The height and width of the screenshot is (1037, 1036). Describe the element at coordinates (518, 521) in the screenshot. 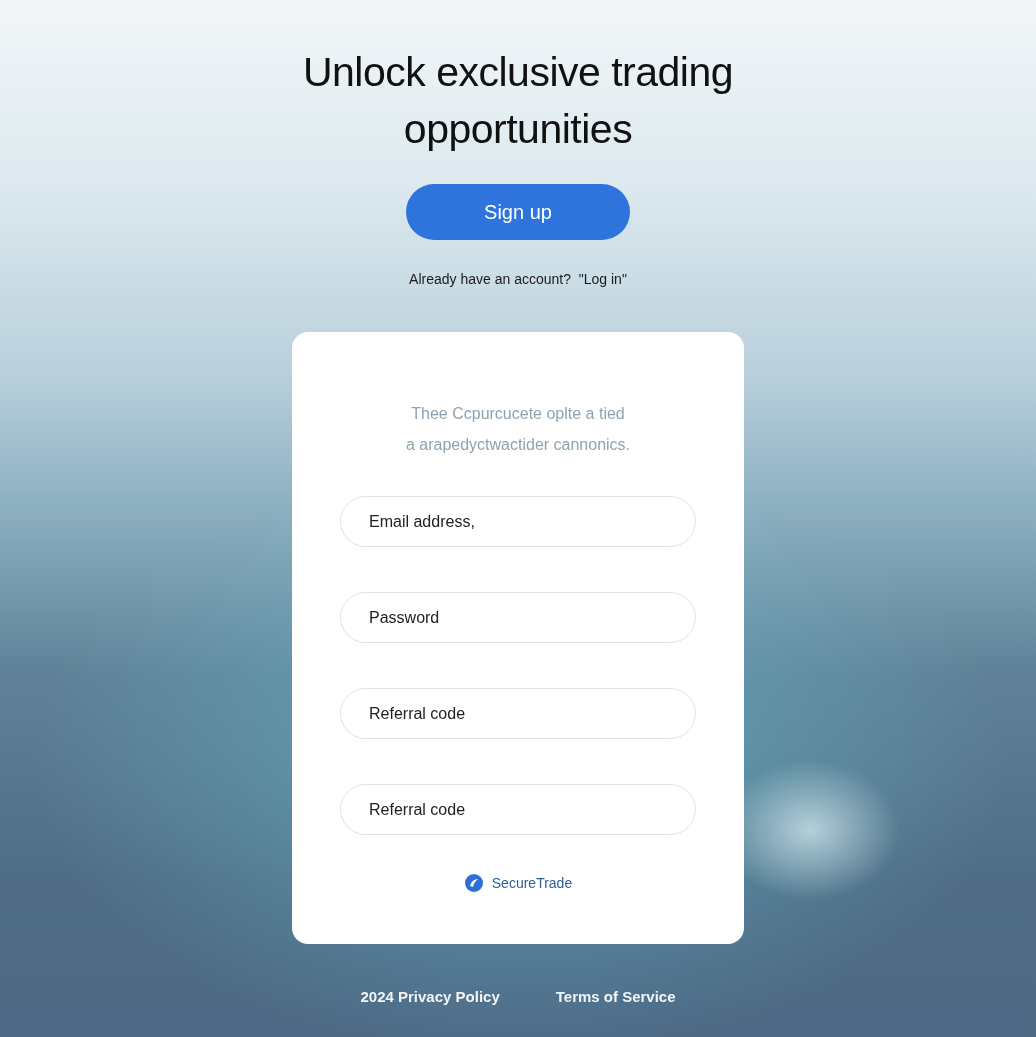

I see `input-field: Email address,` at that location.